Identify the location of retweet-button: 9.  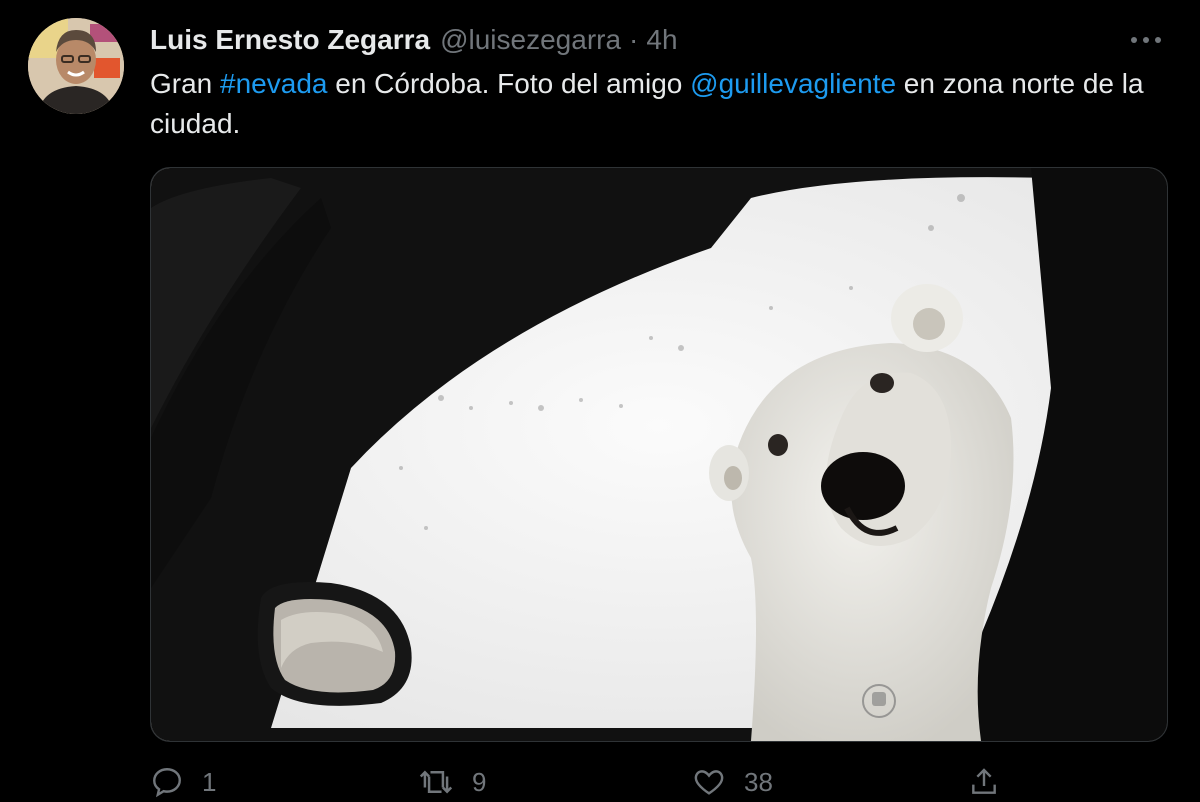
(452, 782).